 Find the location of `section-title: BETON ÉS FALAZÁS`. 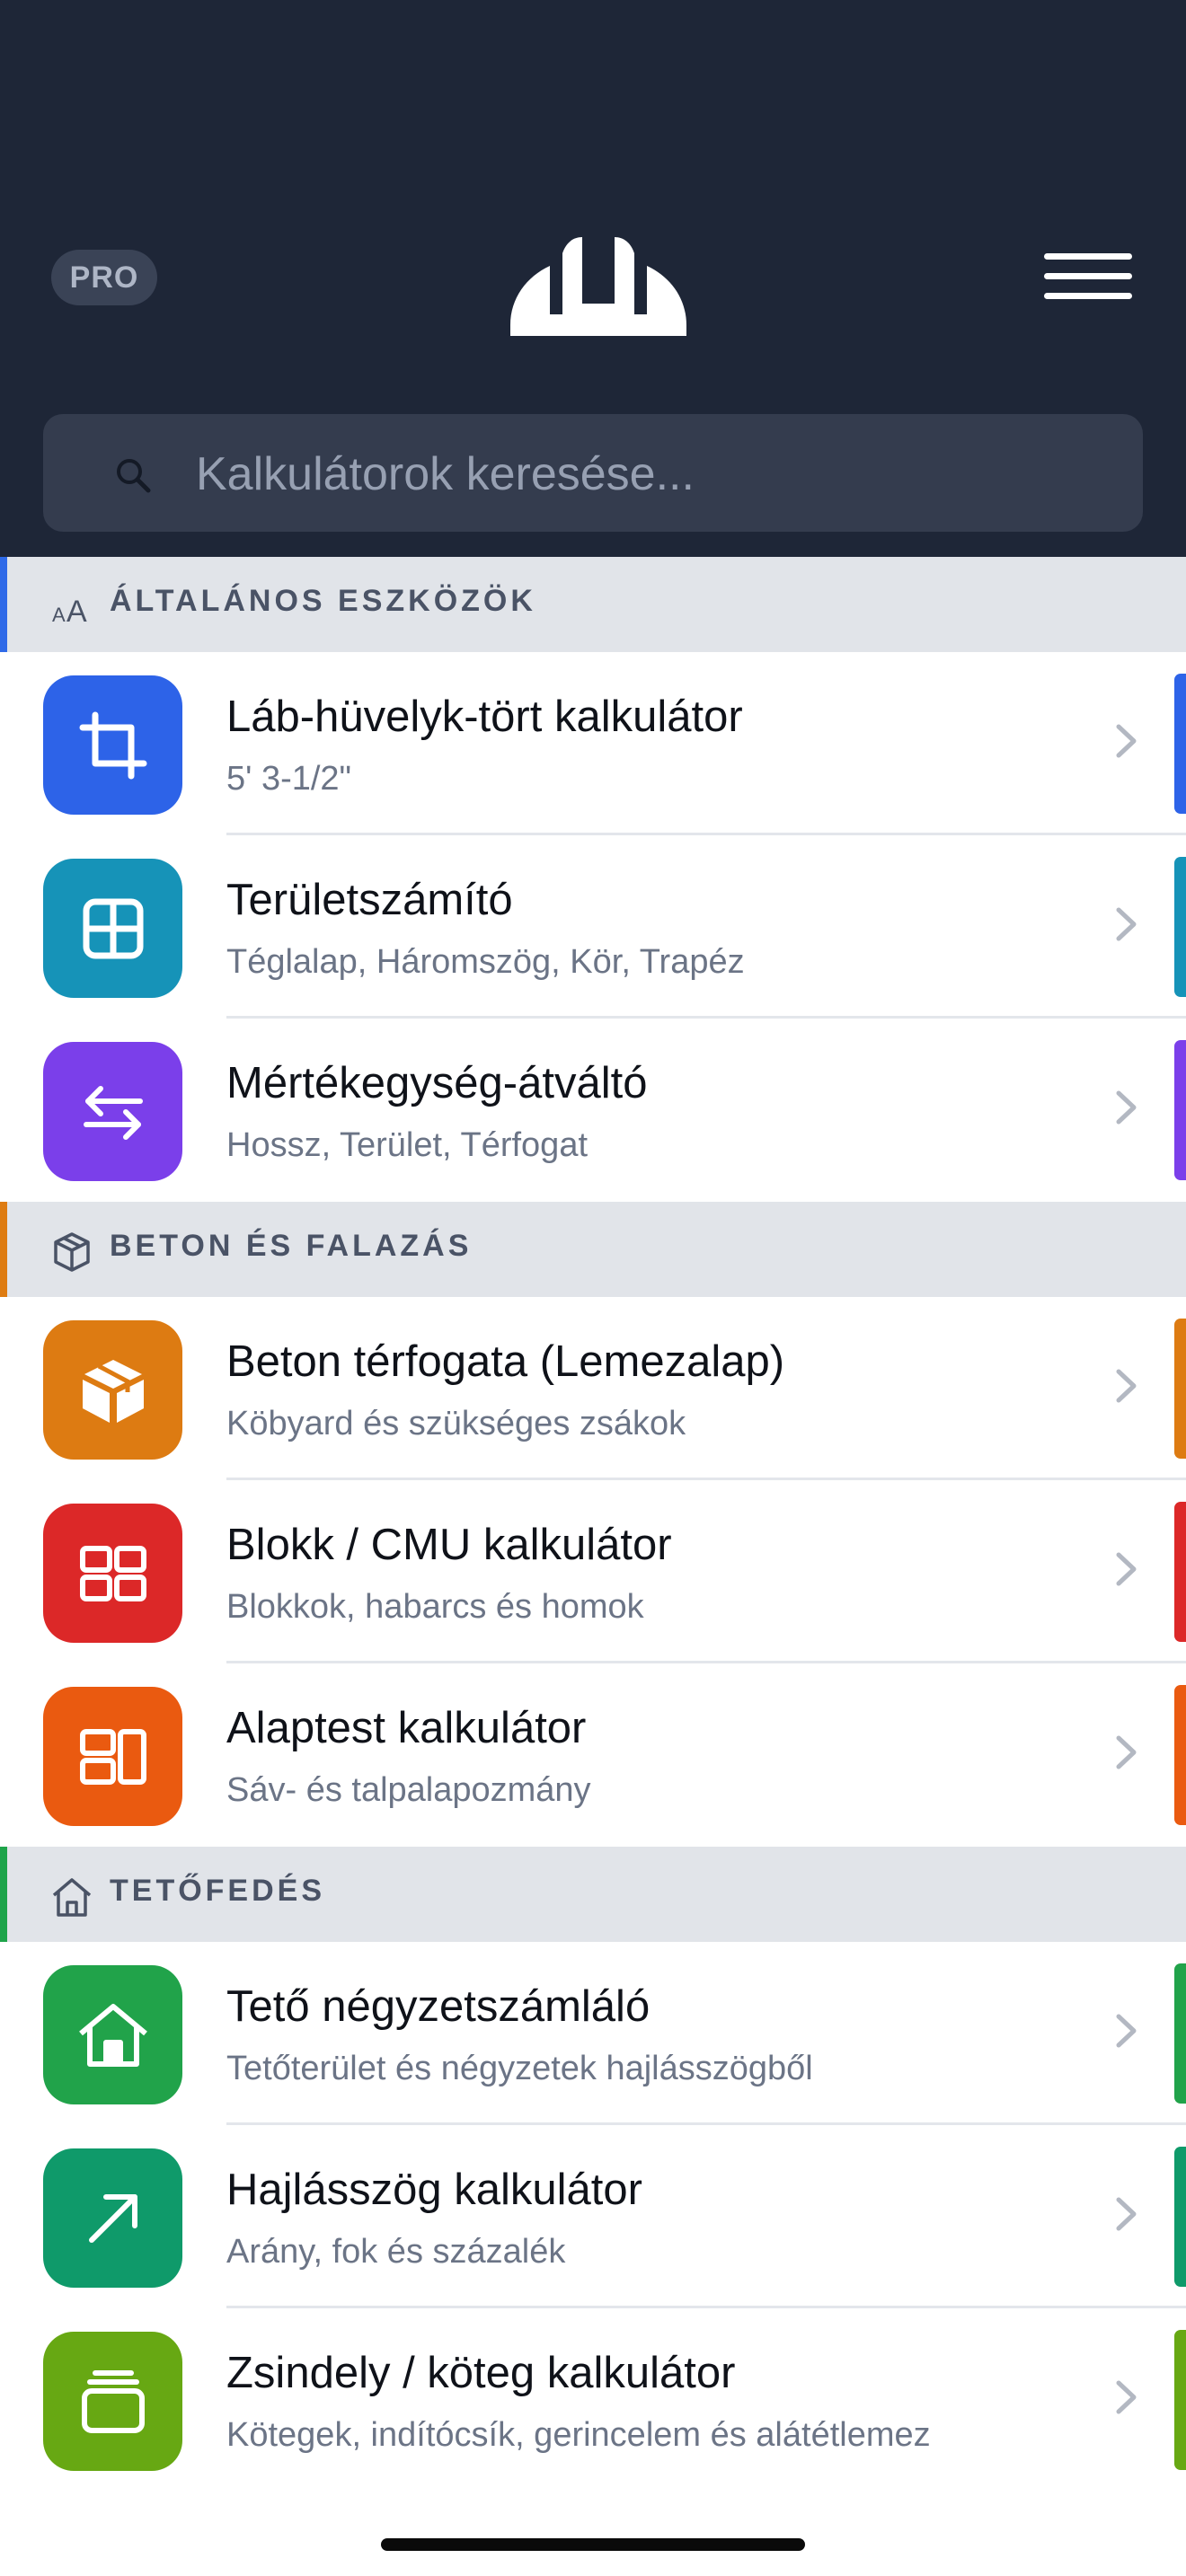

section-title: BETON ÉS FALAZÁS is located at coordinates (291, 1246).